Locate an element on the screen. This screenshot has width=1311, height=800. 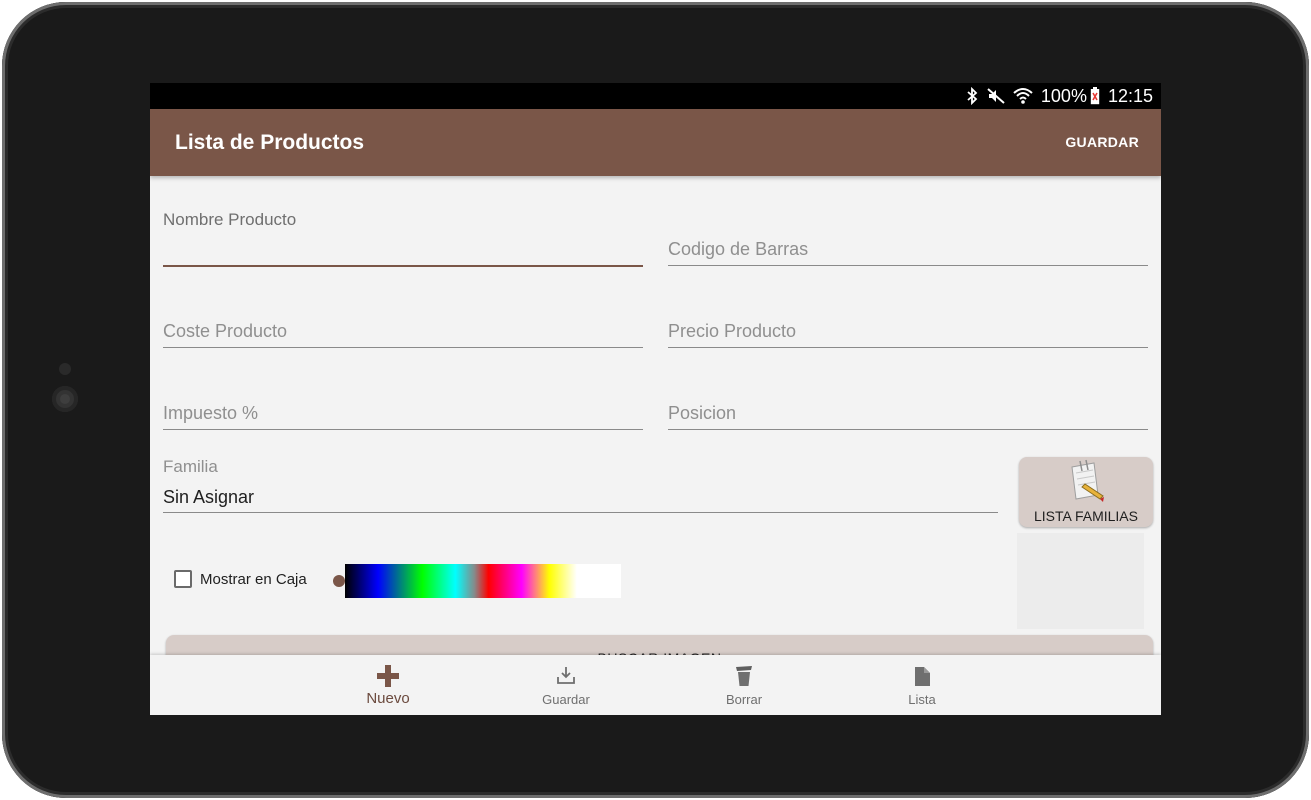
checkbox-box is located at coordinates (183, 579).